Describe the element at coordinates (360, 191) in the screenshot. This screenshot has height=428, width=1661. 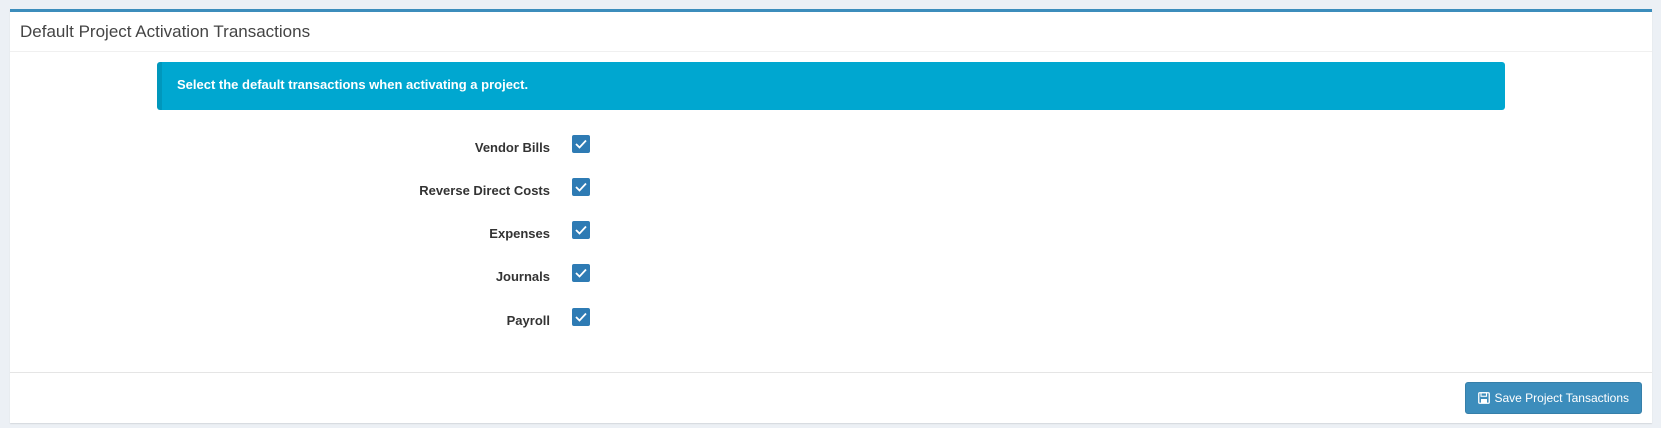
I see `option-row-reverse-direct-costs: Reverse Direct Costs` at that location.